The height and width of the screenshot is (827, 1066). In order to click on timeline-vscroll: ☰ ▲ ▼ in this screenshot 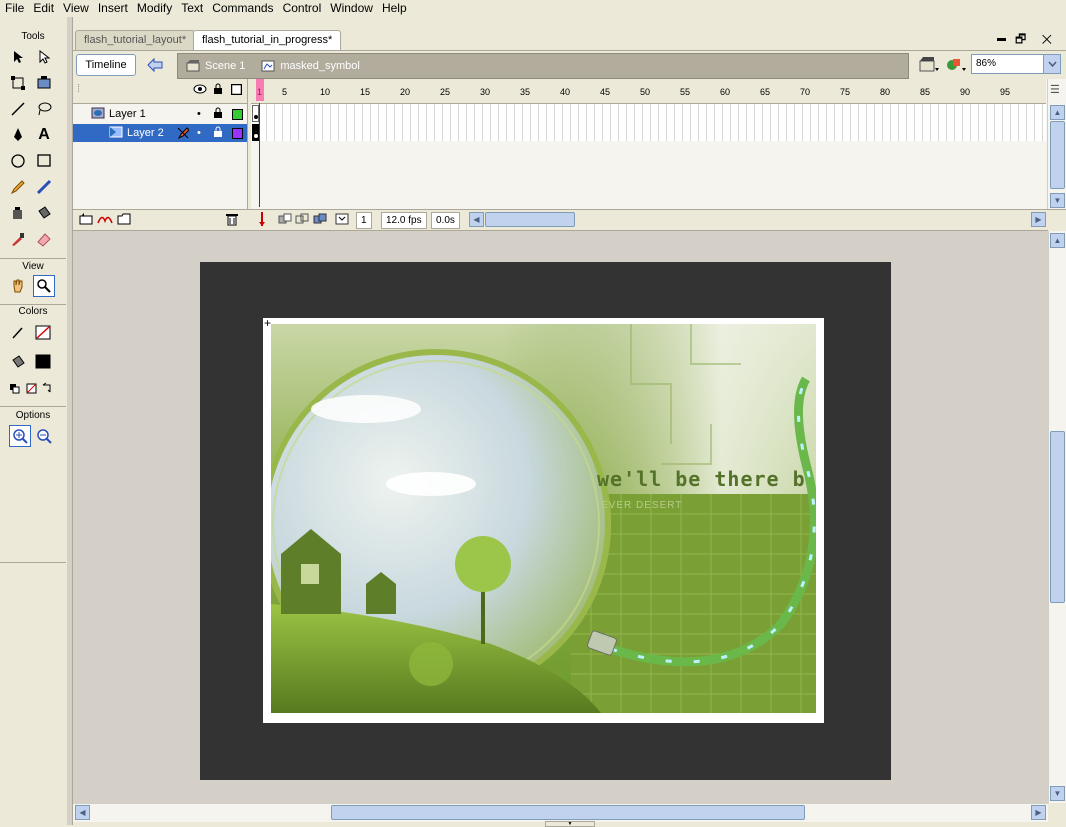, I will do `click(1056, 144)`.